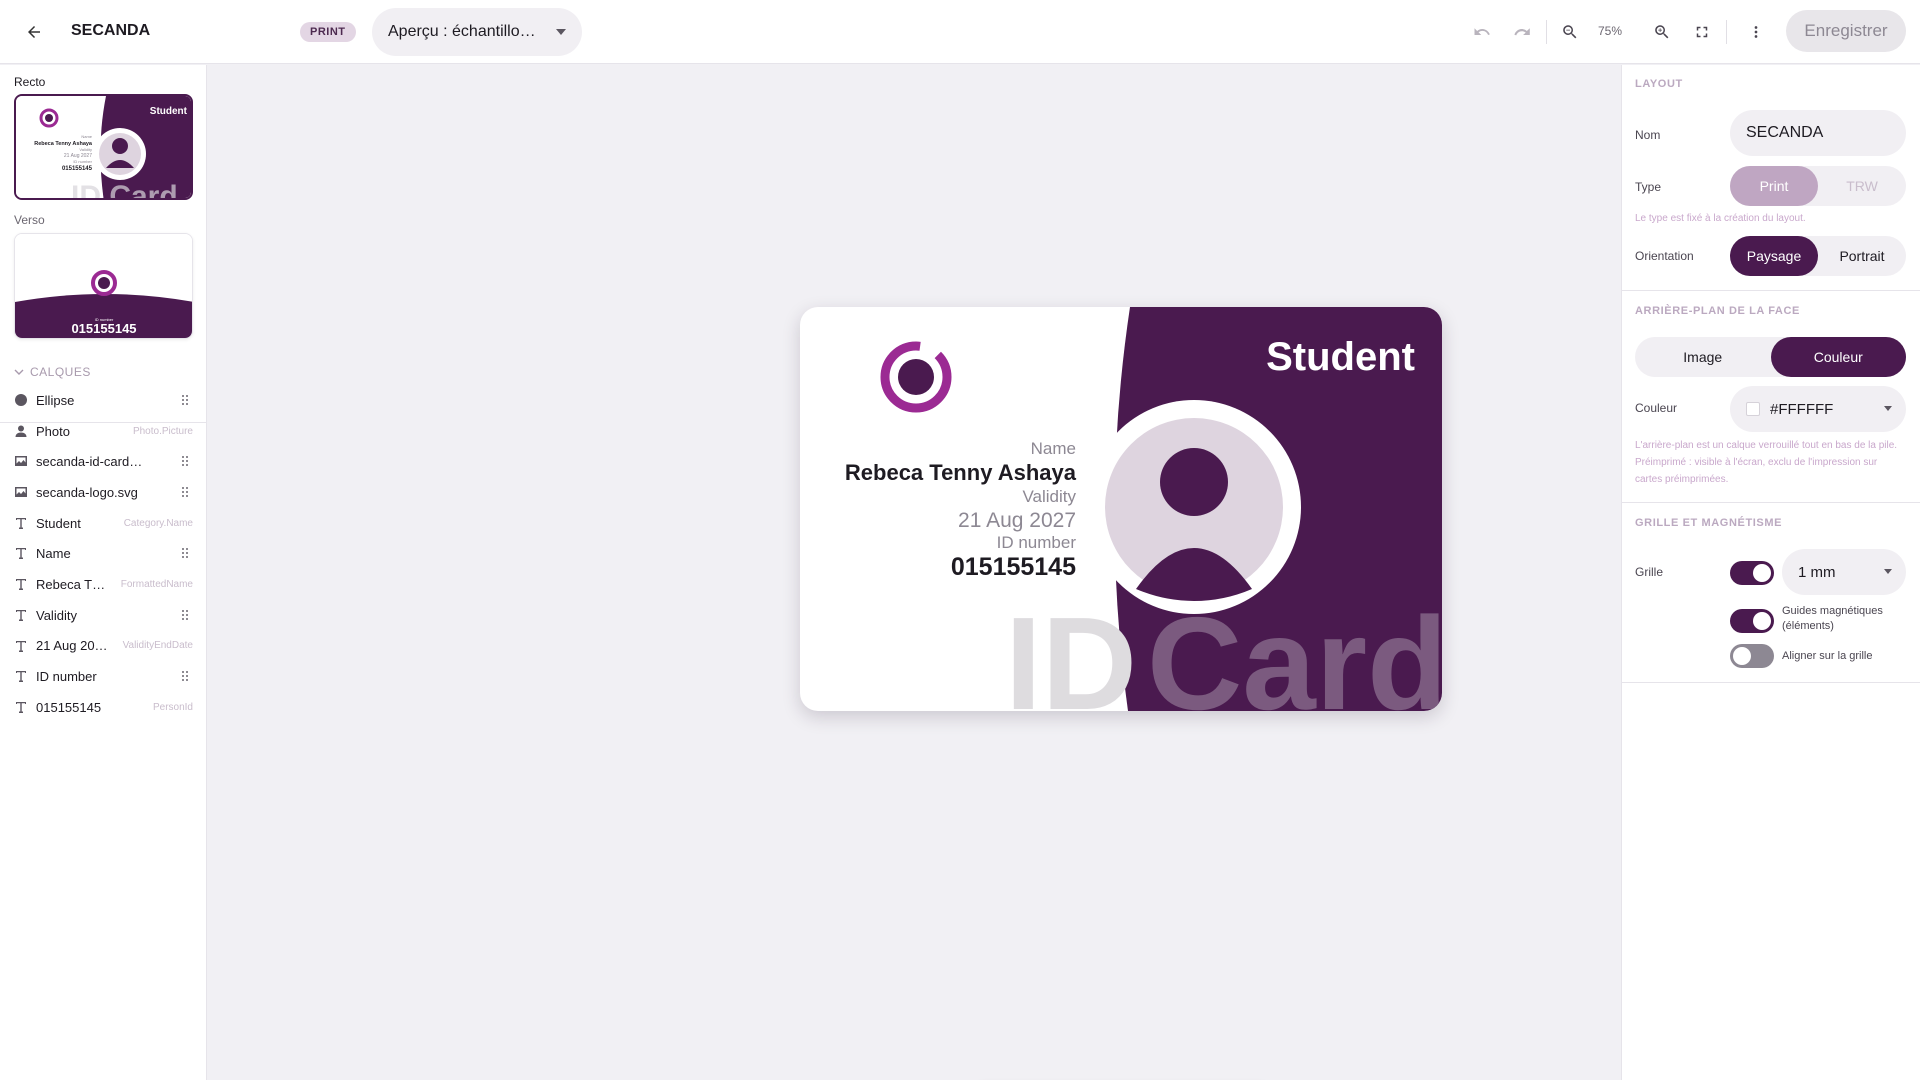 The image size is (1920, 1080). I want to click on layer-binding-hint: Category.Name, so click(158, 523).